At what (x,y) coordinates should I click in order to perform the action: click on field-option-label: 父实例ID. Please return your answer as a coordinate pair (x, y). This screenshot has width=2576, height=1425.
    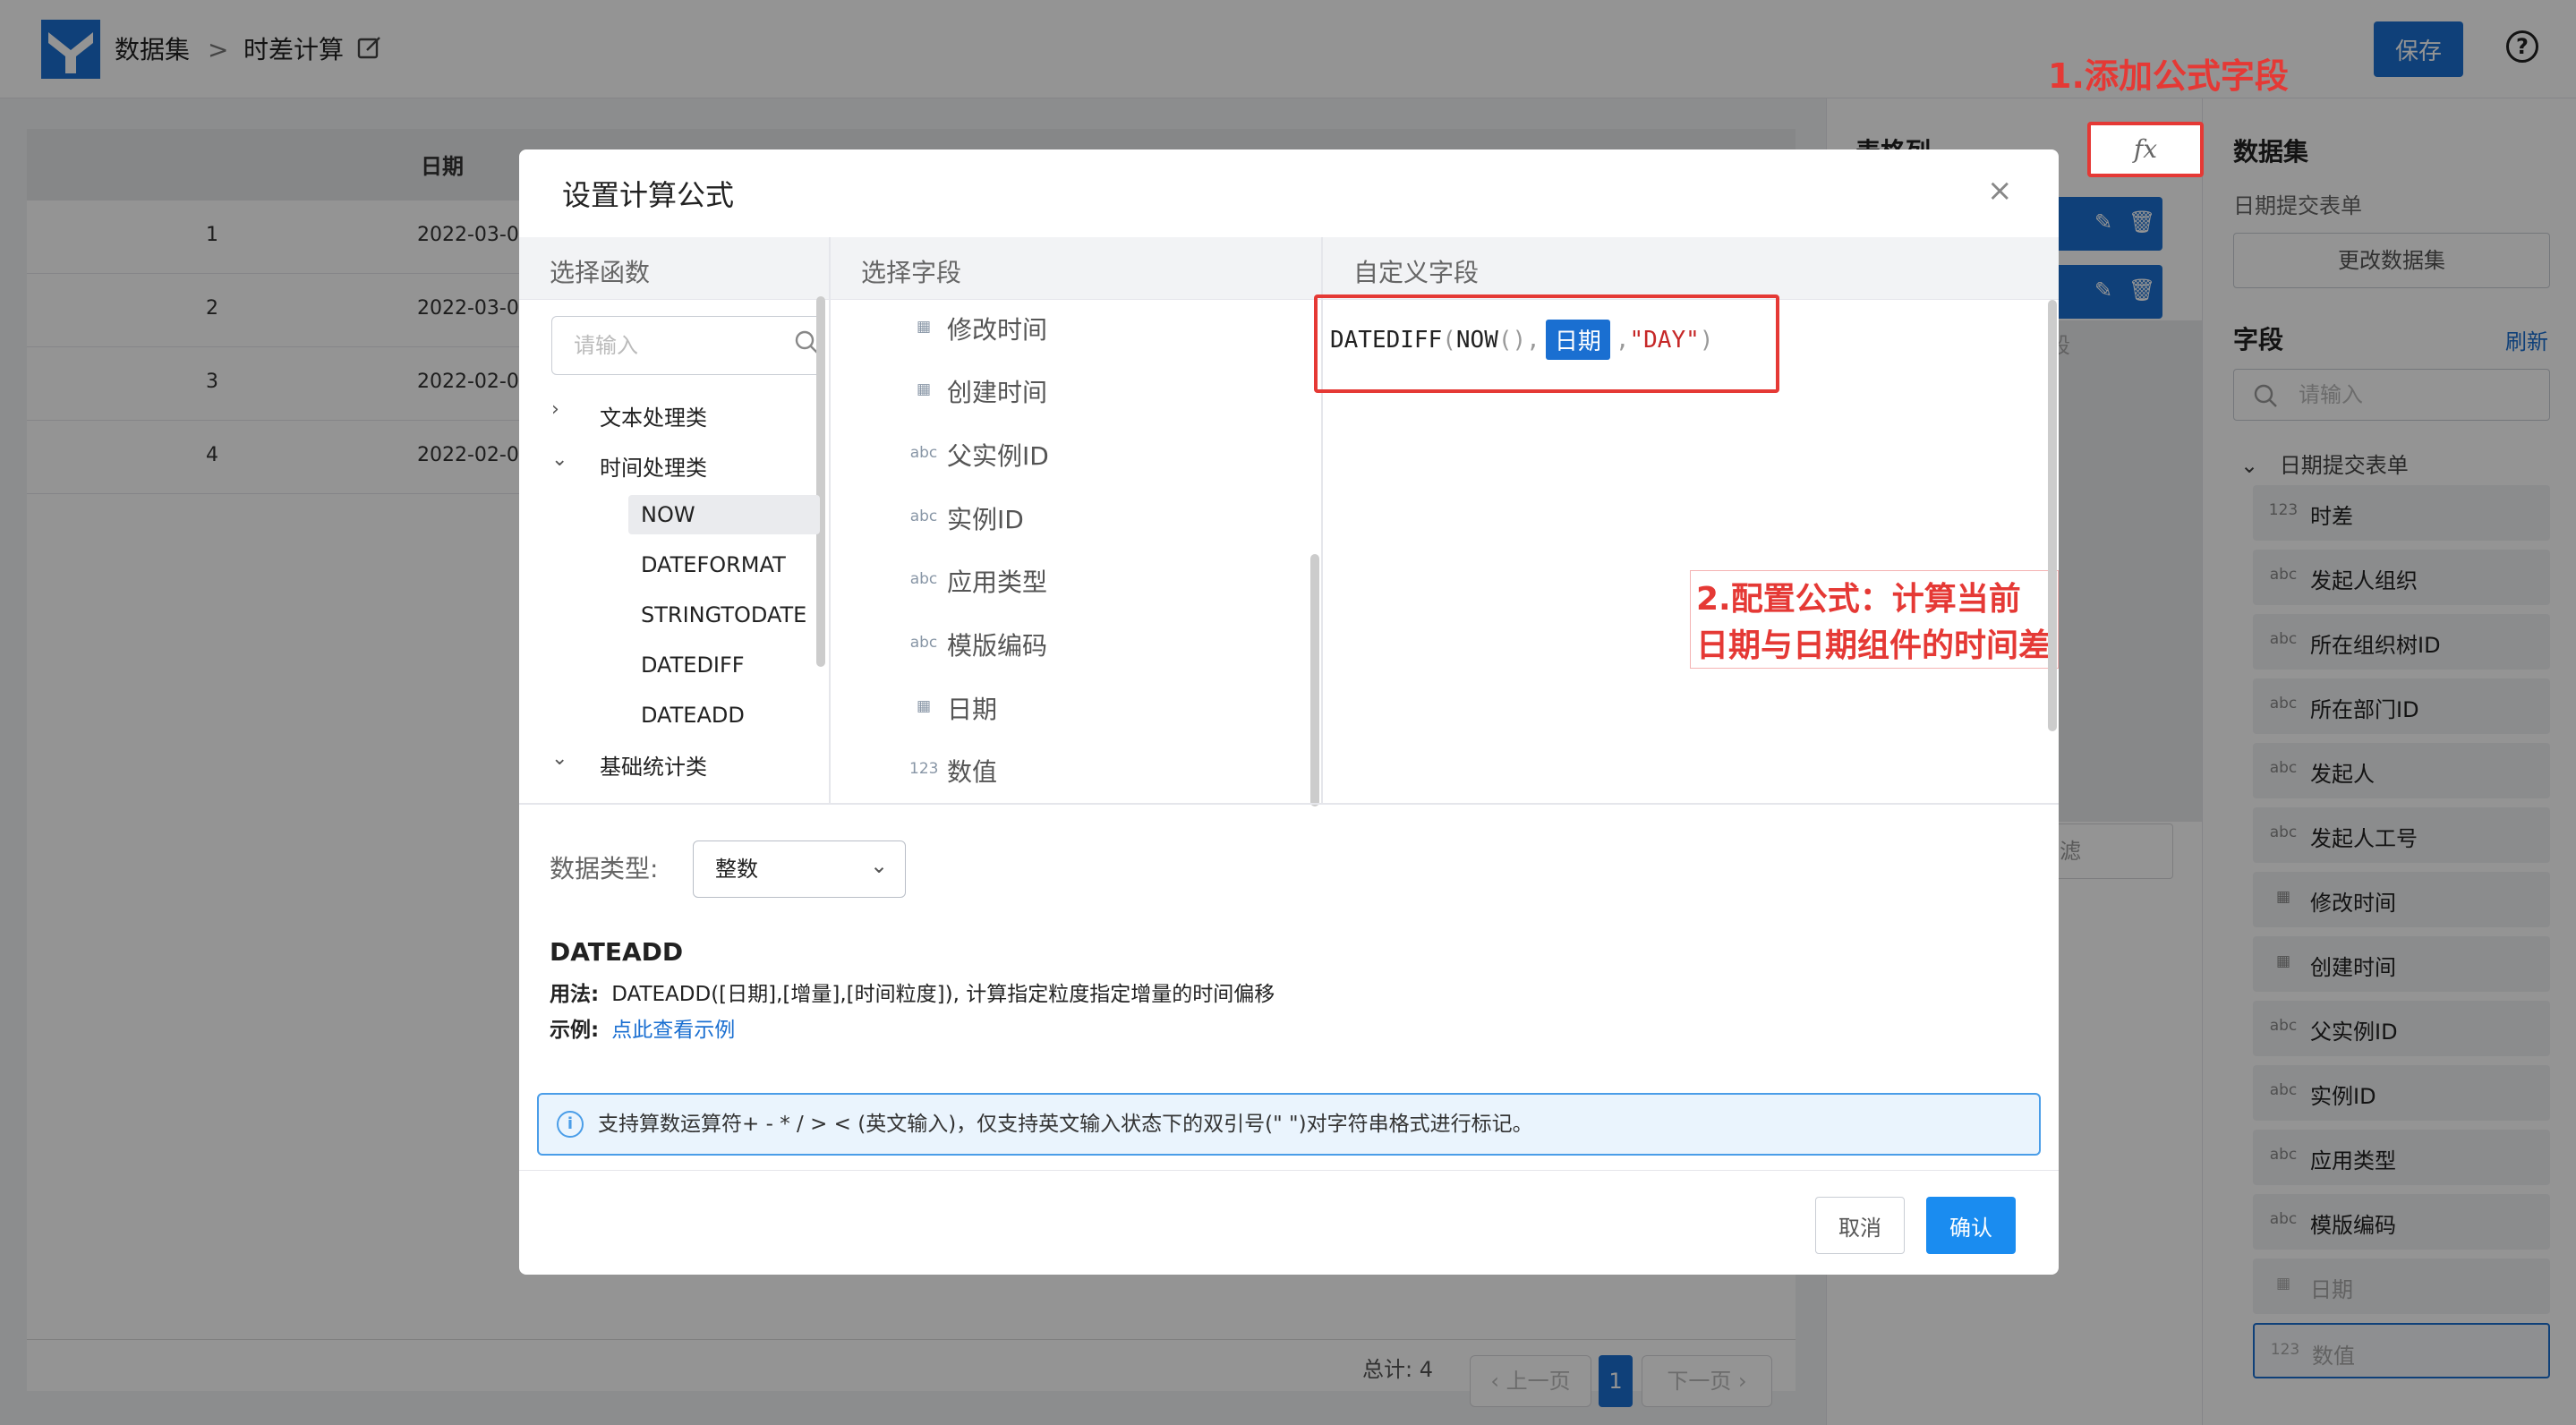
    Looking at the image, I should click on (998, 456).